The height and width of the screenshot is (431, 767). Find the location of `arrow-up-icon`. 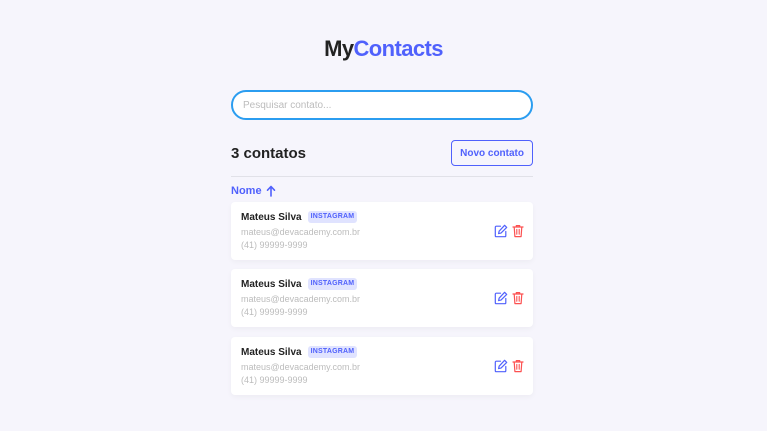

arrow-up-icon is located at coordinates (270, 191).